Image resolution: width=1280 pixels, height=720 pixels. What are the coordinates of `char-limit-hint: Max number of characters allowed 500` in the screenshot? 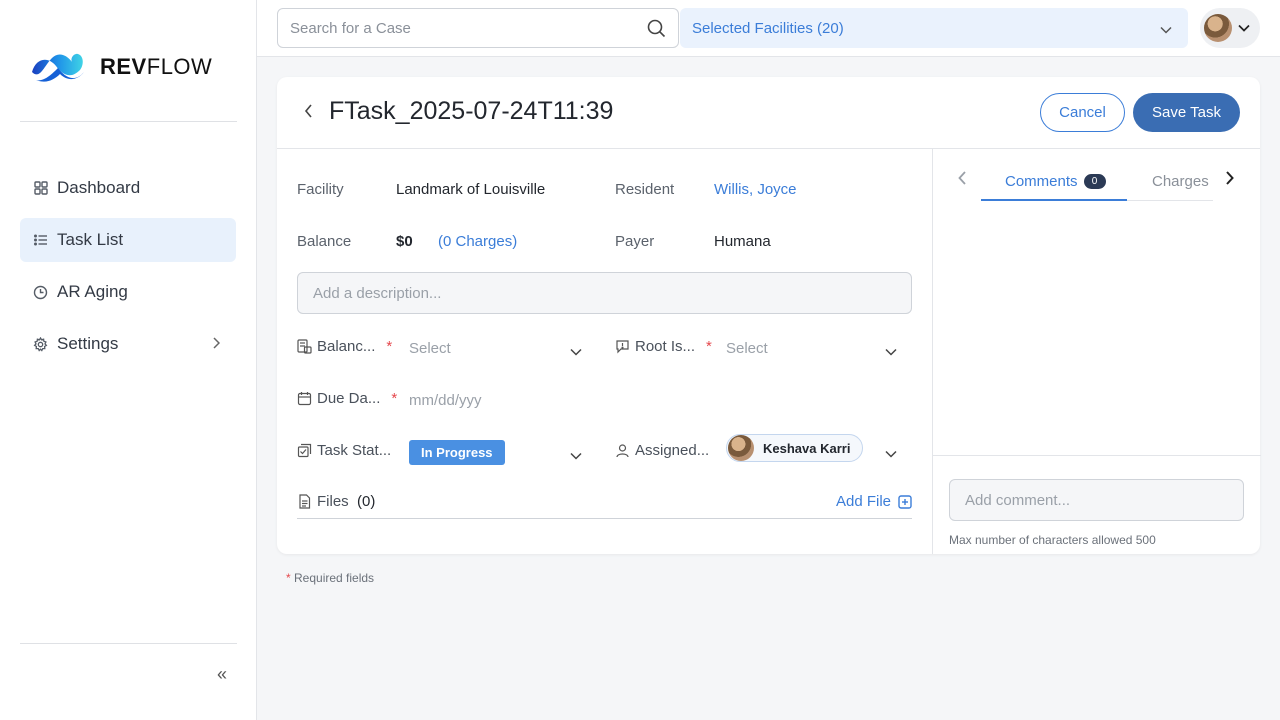 It's located at (1052, 540).